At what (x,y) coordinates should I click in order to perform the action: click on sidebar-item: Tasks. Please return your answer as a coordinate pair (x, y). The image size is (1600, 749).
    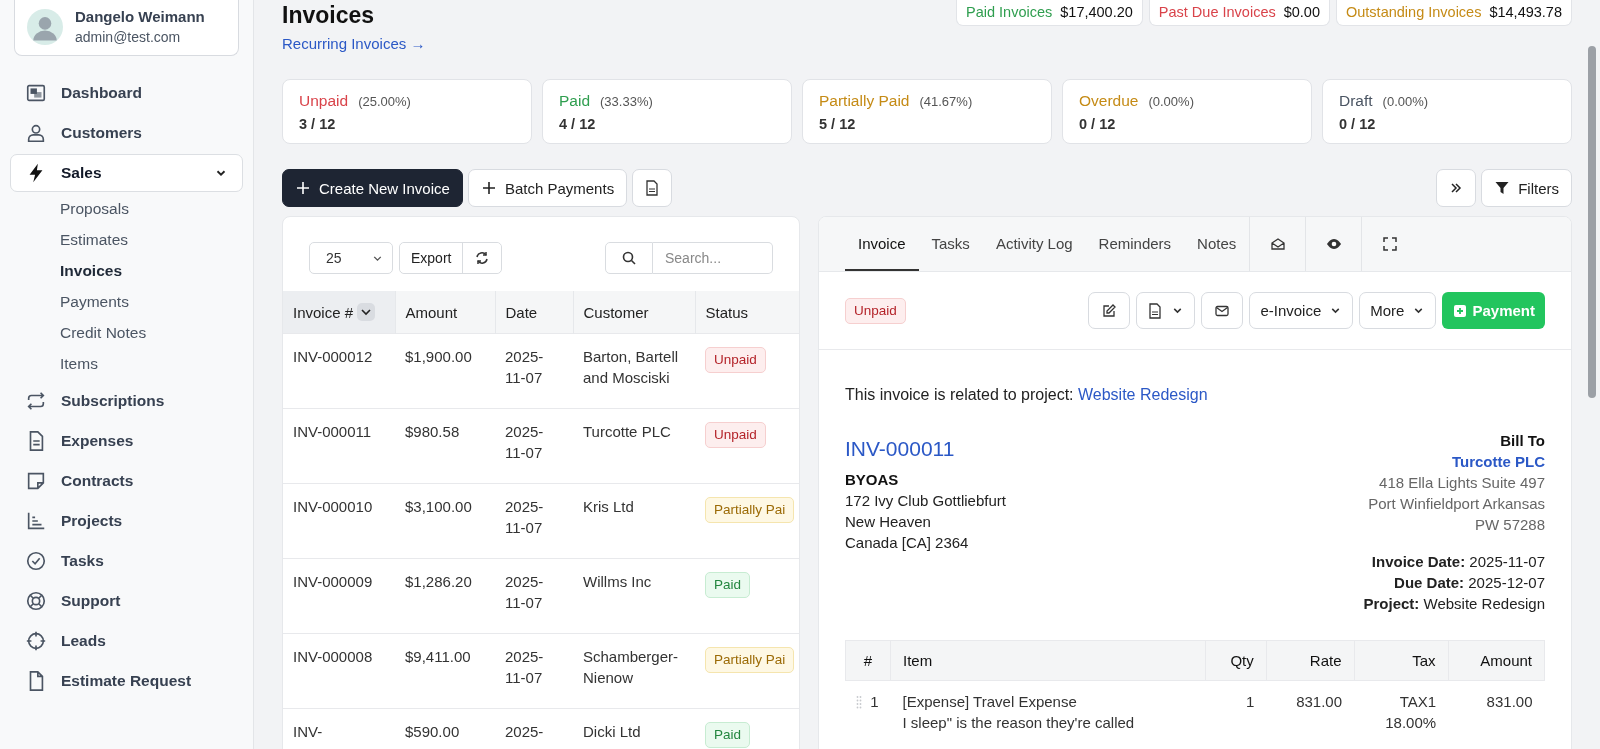
    Looking at the image, I should click on (126, 561).